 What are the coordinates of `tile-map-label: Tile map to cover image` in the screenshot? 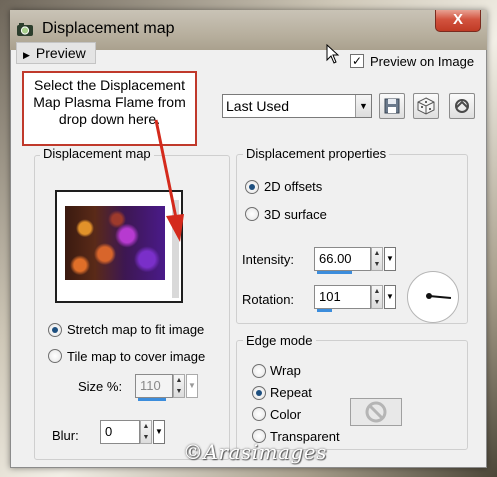 It's located at (136, 356).